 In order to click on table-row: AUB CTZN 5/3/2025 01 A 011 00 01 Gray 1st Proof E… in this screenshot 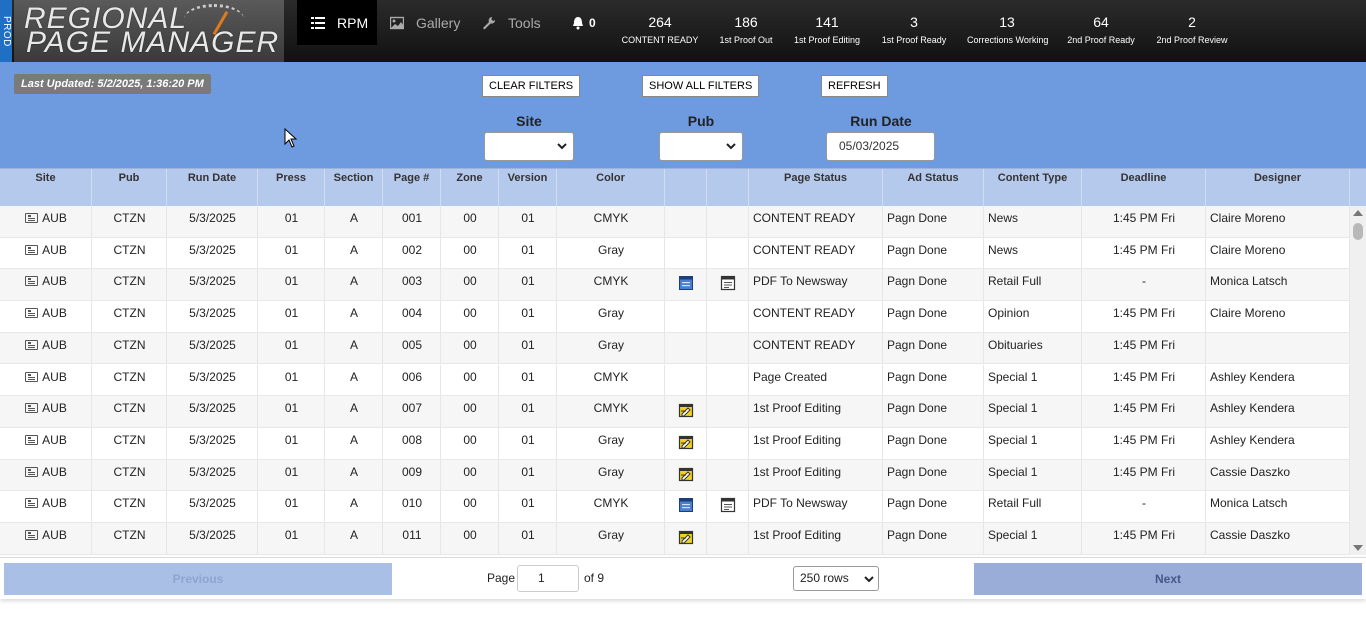, I will do `click(675, 539)`.